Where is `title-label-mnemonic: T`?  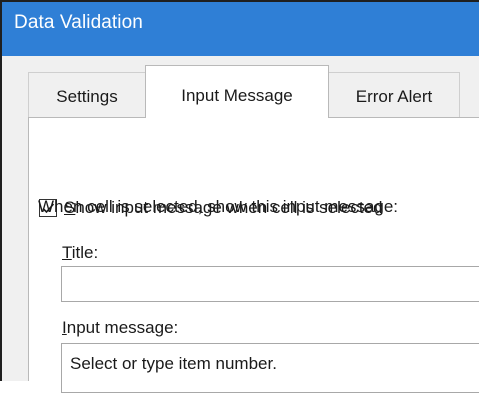
title-label-mnemonic: T is located at coordinates (67, 252).